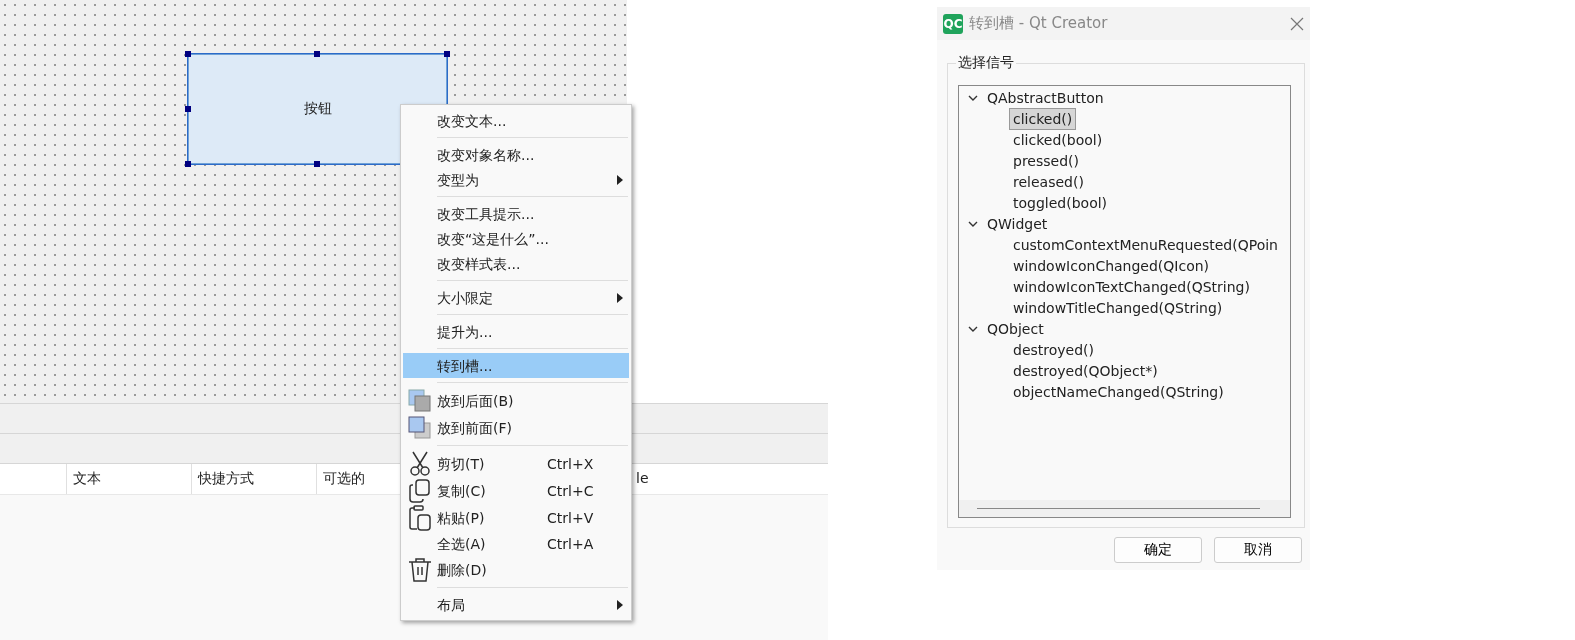  Describe the element at coordinates (1145, 244) in the screenshot. I see `tree-item: customContextMenuRequested(QPoin` at that location.